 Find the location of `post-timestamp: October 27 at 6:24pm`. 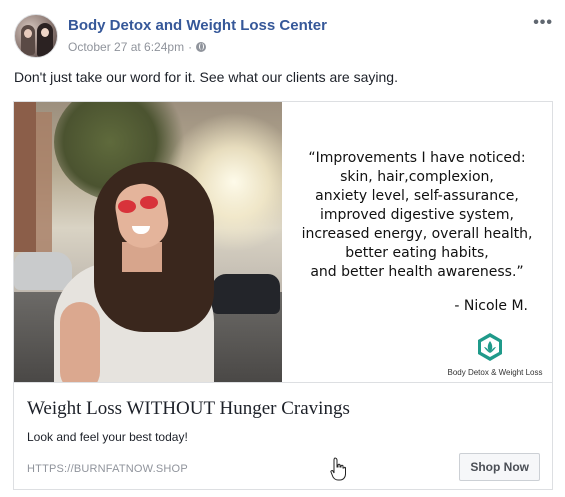

post-timestamp: October 27 at 6:24pm is located at coordinates (126, 47).